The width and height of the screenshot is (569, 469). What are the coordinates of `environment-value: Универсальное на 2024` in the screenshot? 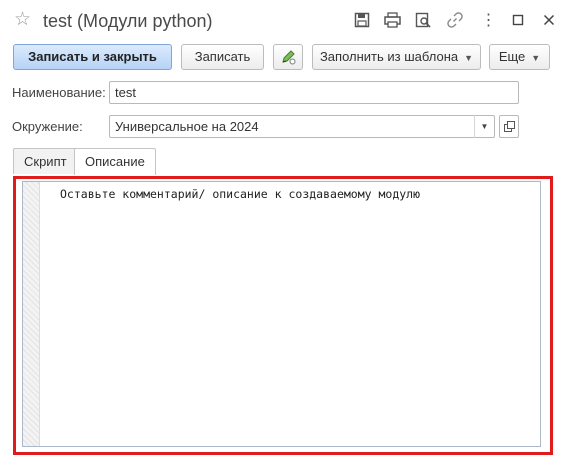 It's located at (187, 126).